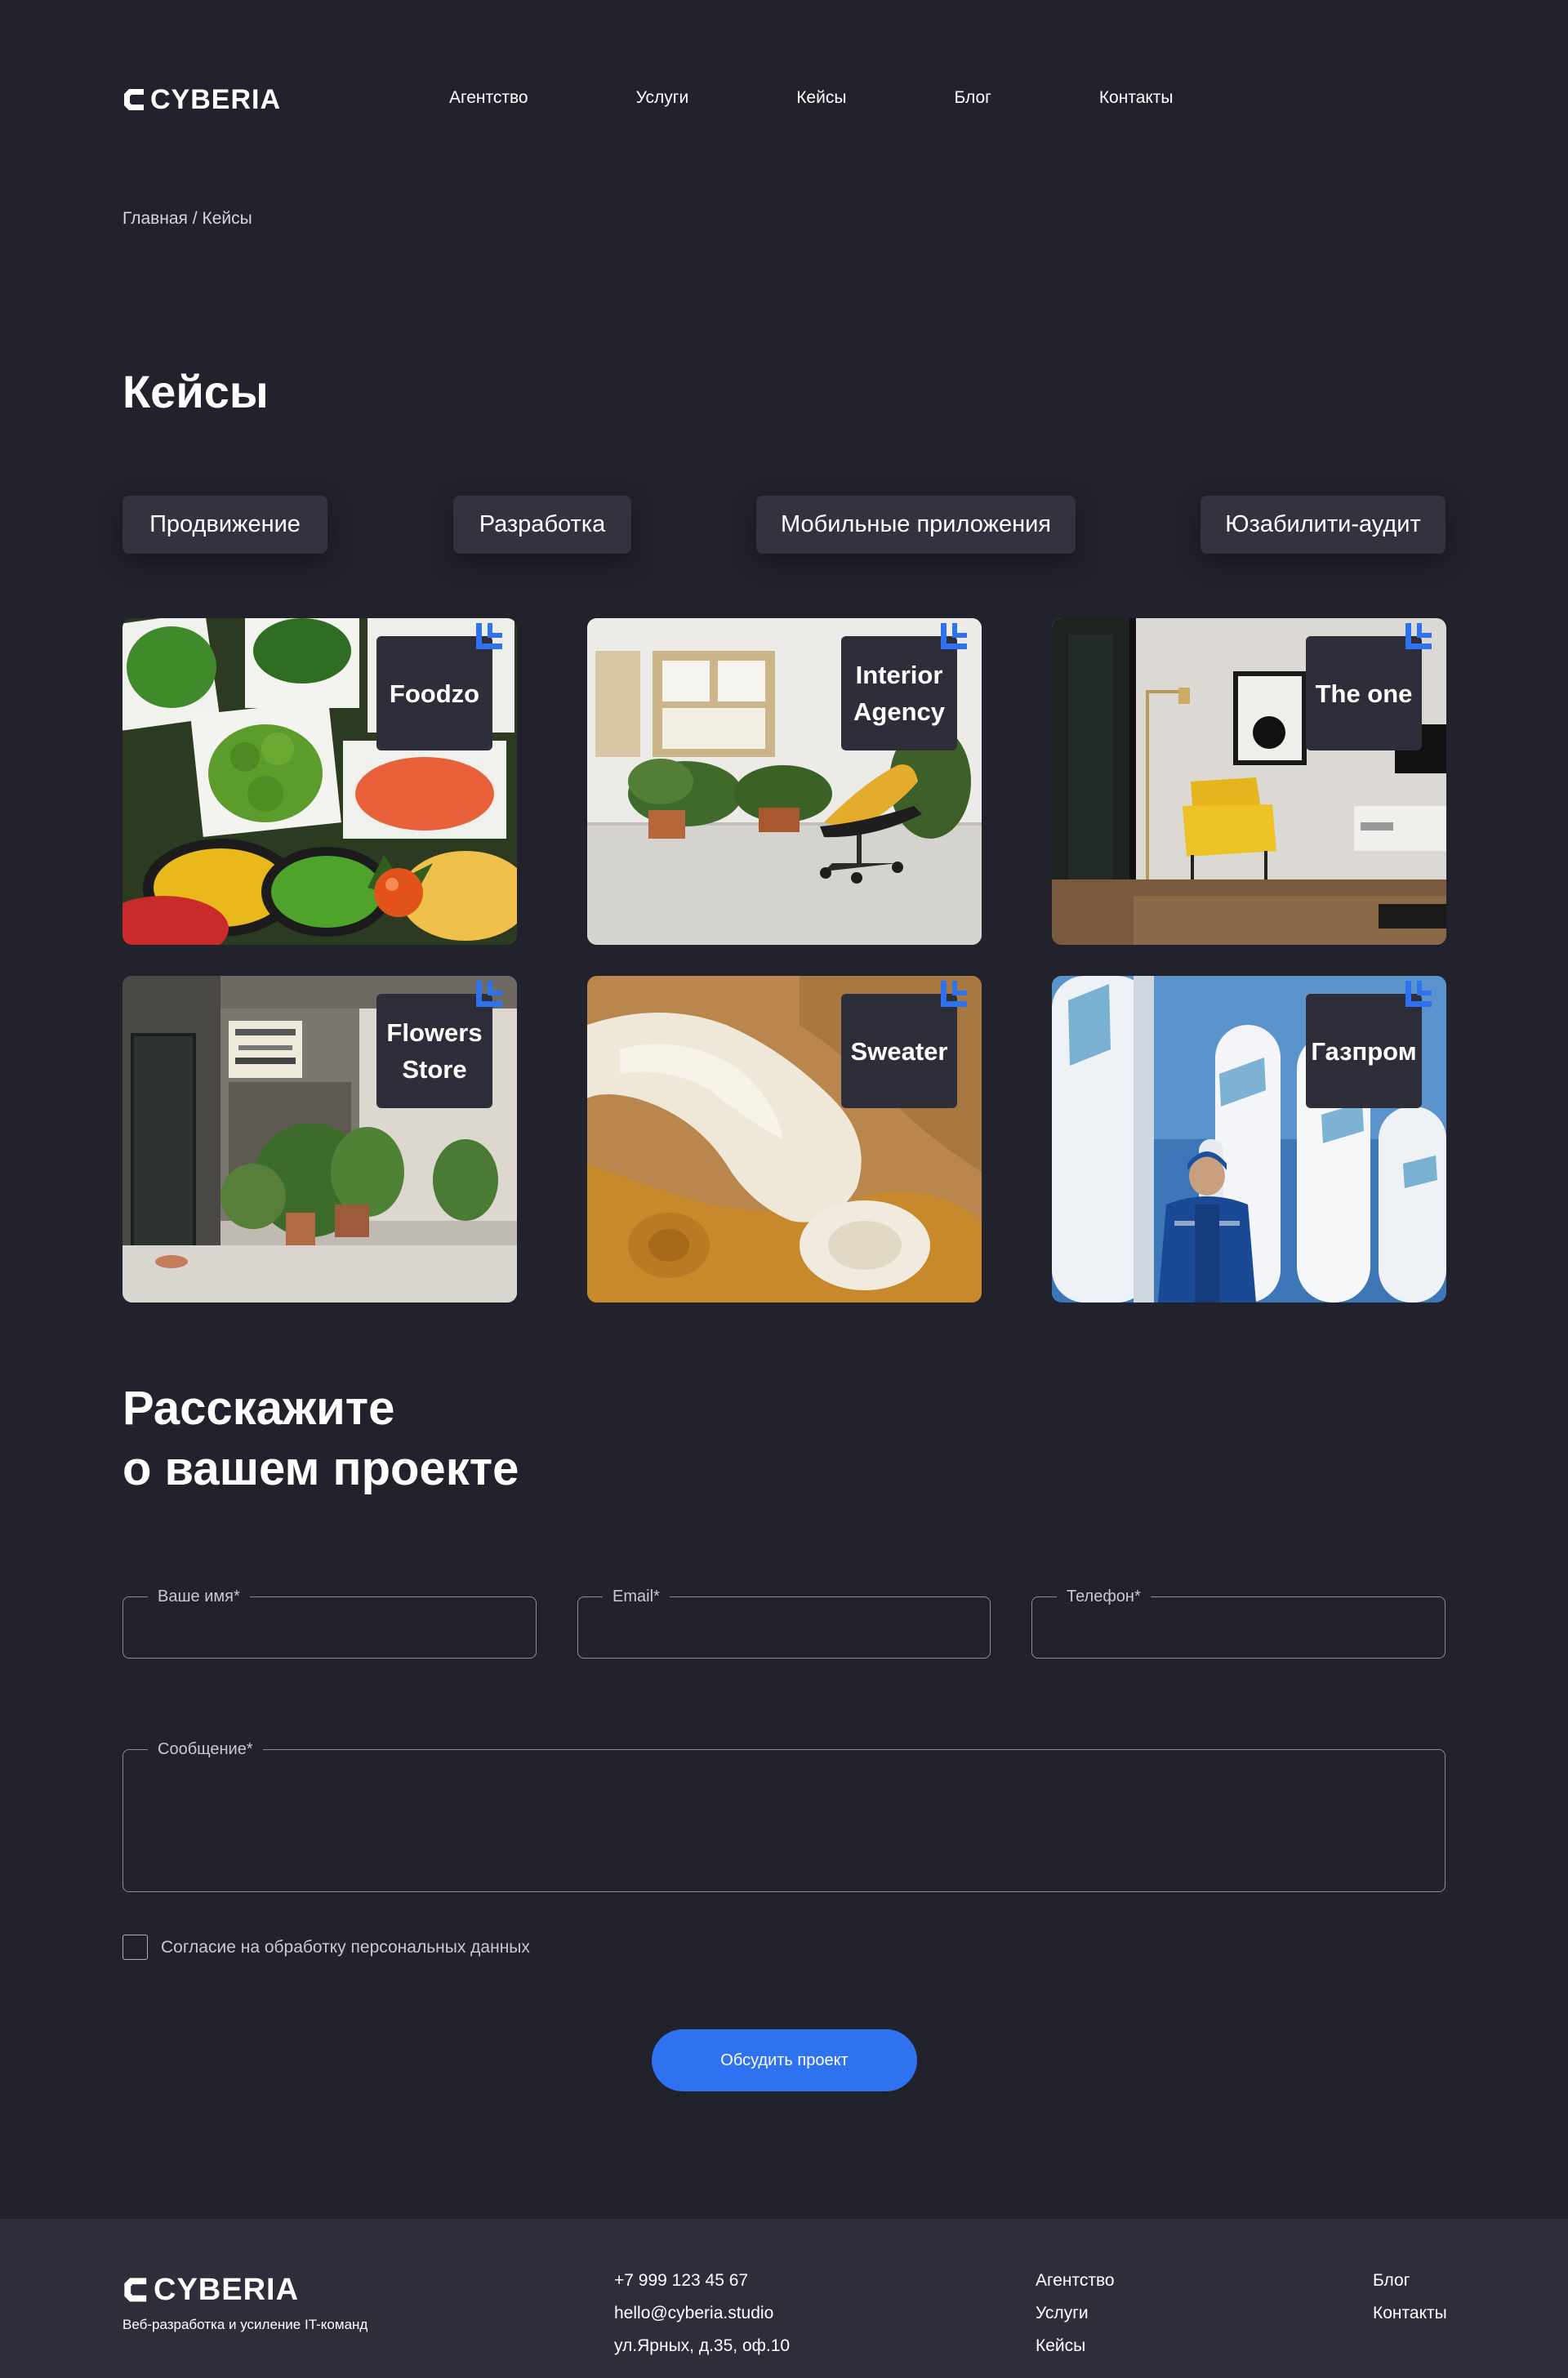 The image size is (1568, 2378). Describe the element at coordinates (1238, 1623) in the screenshot. I see `phone-field: Телефон*` at that location.